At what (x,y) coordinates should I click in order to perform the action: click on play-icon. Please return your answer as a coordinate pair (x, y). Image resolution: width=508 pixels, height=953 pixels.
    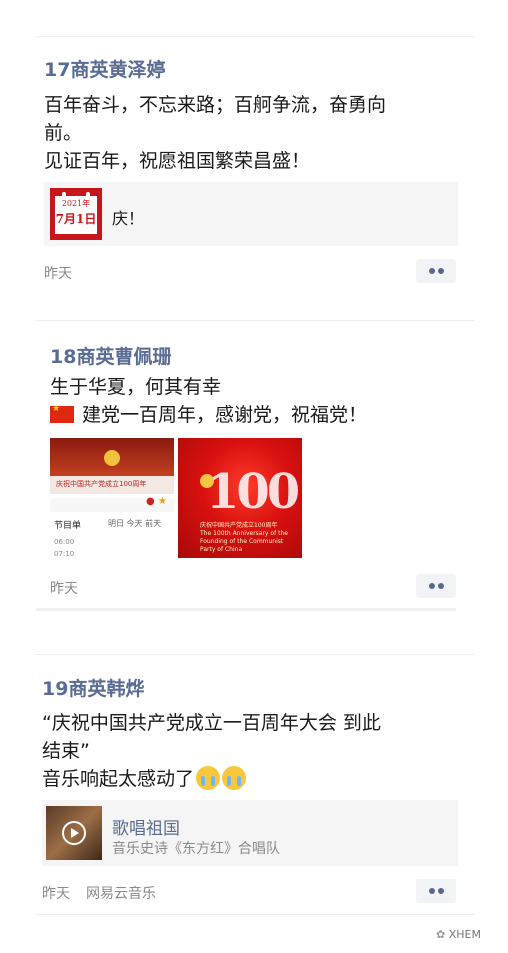
    Looking at the image, I should click on (75, 833).